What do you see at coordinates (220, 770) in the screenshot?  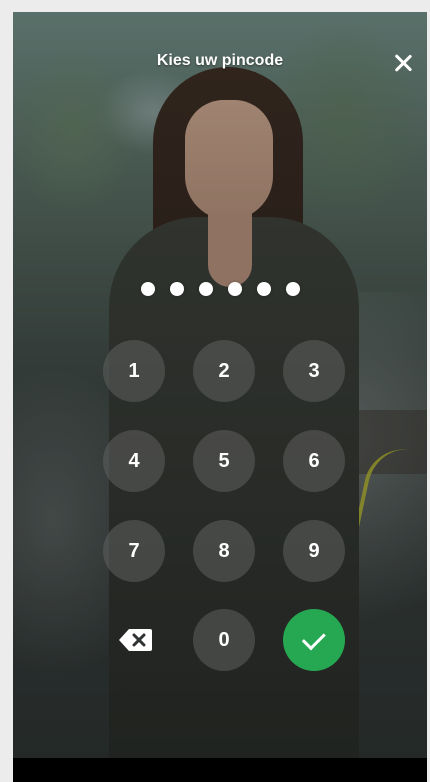 I see `bottom-bar` at bounding box center [220, 770].